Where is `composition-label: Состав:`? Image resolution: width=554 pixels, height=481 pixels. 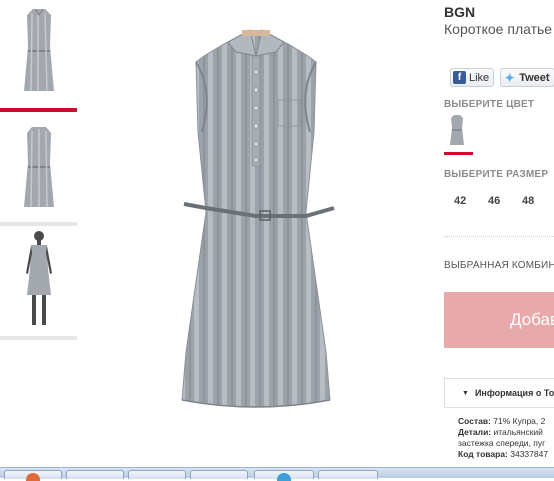
composition-label: Состав: is located at coordinates (474, 421).